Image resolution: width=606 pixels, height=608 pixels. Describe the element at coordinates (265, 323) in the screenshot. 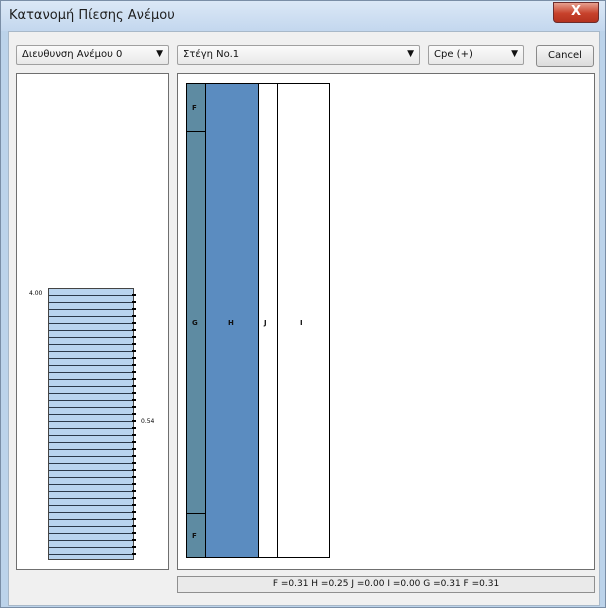

I see `zone-j-label: J` at that location.